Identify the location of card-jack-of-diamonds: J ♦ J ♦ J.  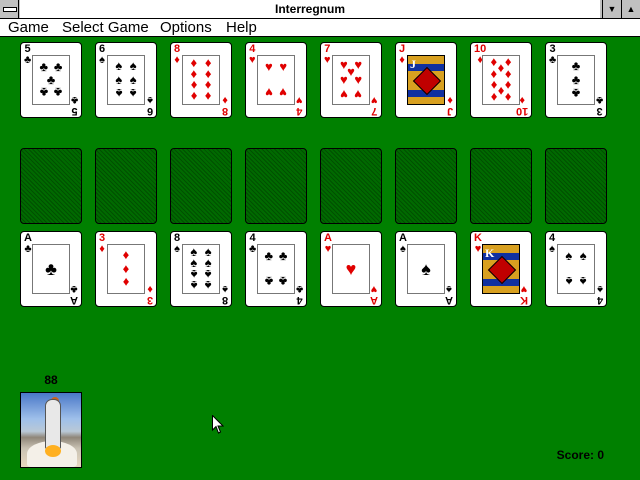
(426, 80).